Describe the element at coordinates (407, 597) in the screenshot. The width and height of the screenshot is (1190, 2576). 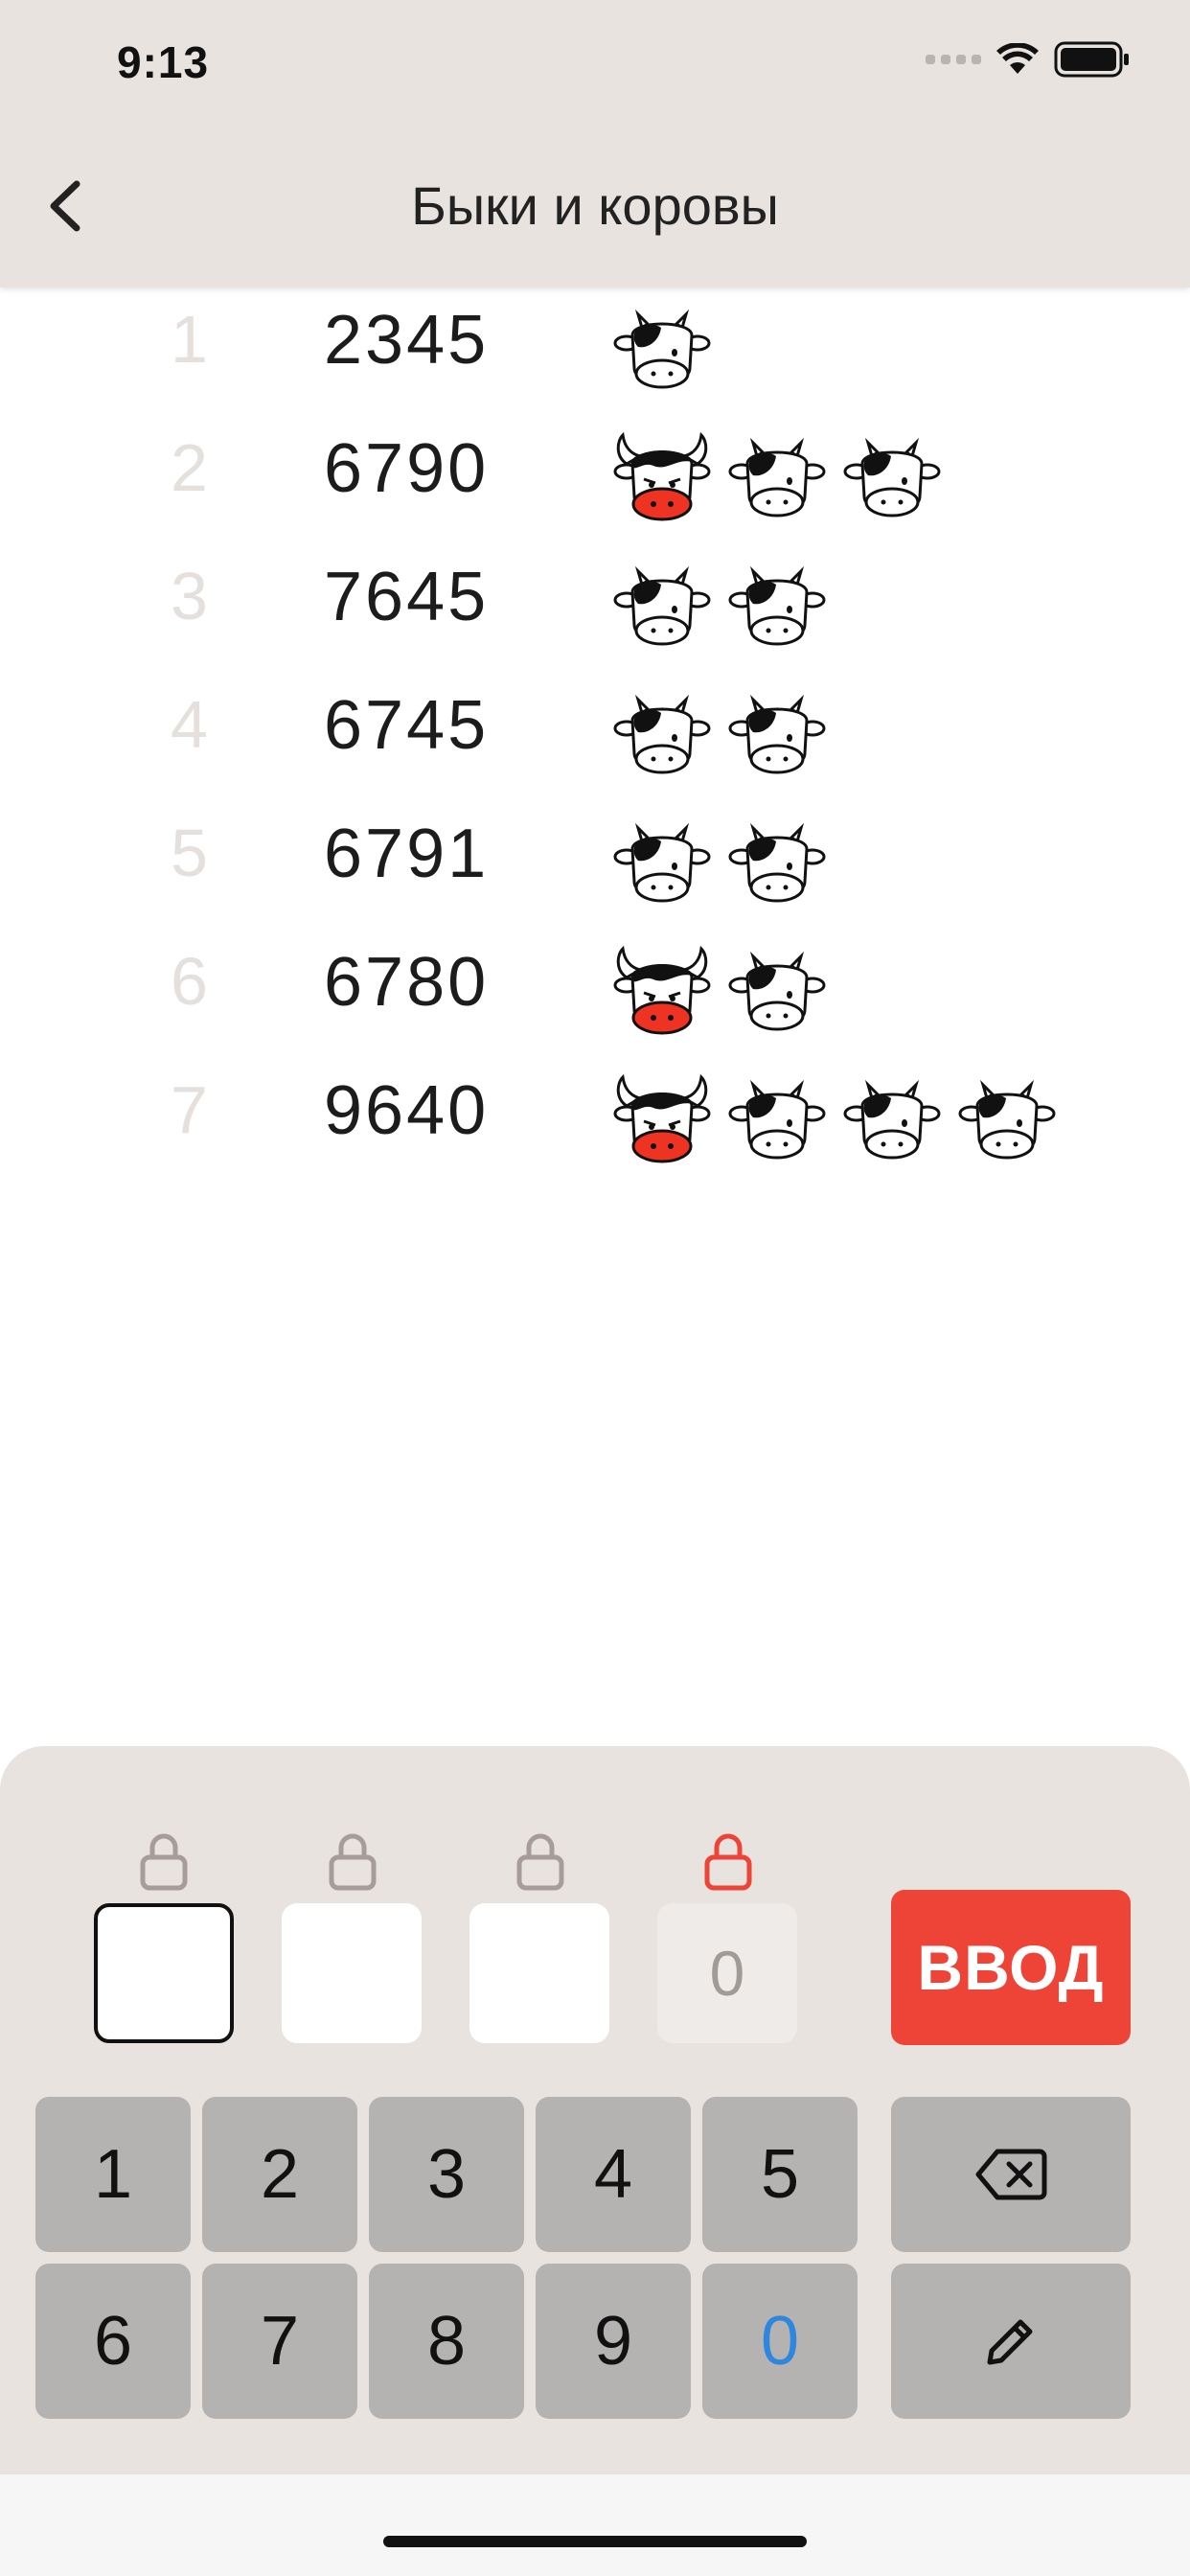
I see `guess-value: 7645` at that location.